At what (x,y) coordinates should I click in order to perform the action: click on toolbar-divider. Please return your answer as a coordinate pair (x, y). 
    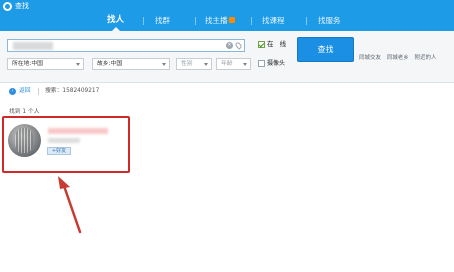
    Looking at the image, I should click on (38, 91).